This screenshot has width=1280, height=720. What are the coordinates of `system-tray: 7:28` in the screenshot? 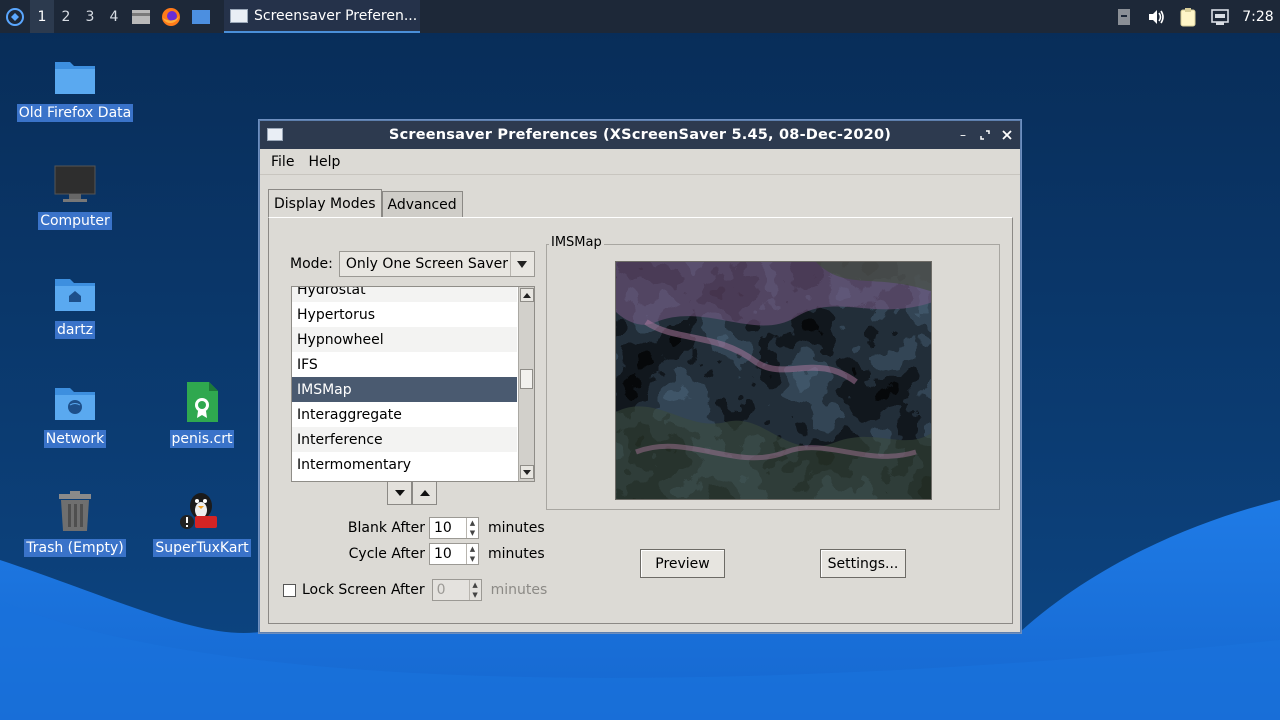 It's located at (1194, 16).